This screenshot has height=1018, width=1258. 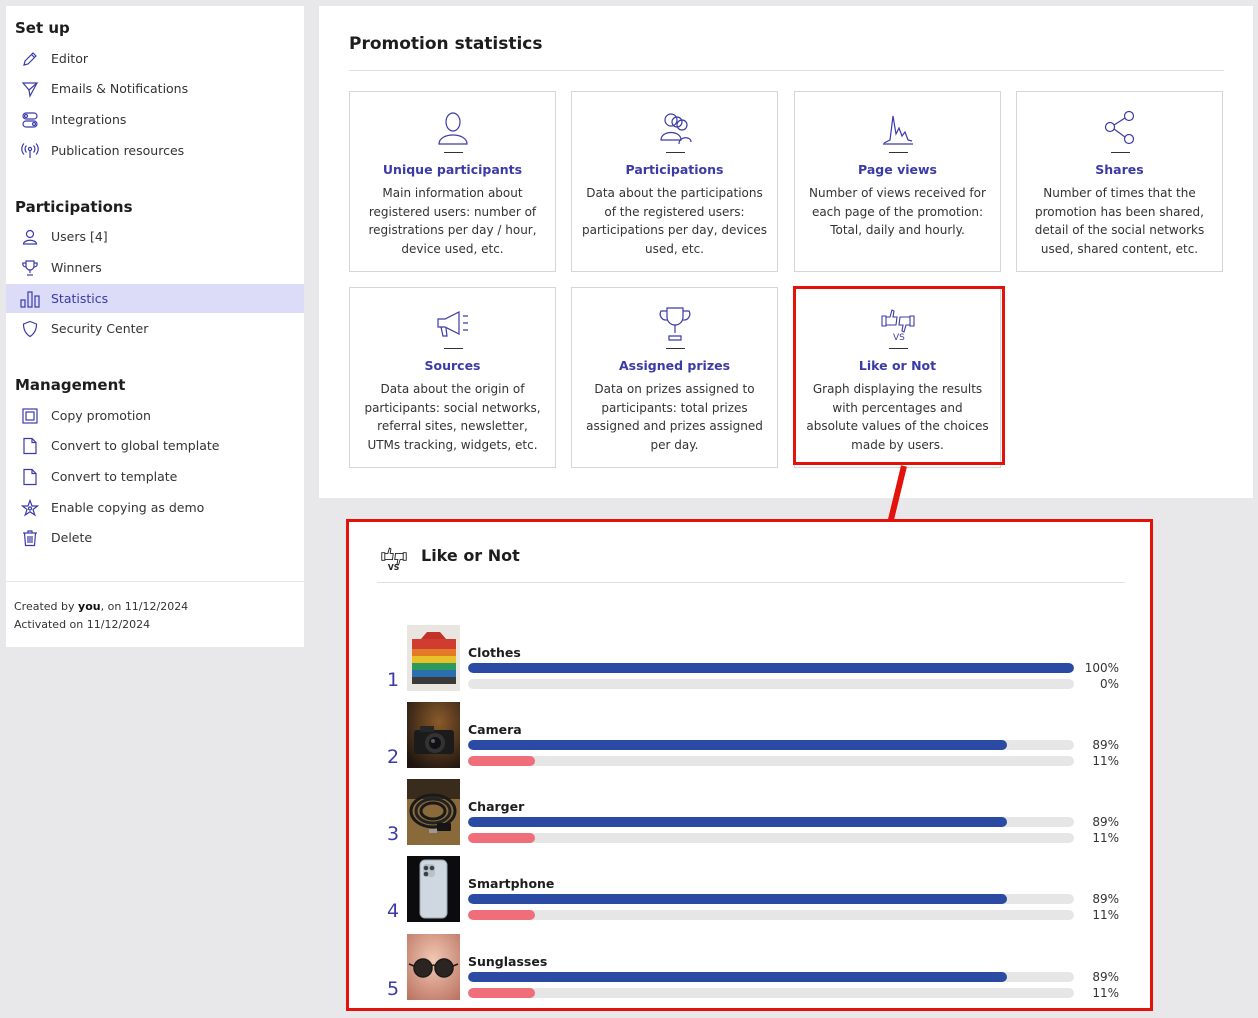 I want to click on folded-clothes-image, so click(x=433, y=658).